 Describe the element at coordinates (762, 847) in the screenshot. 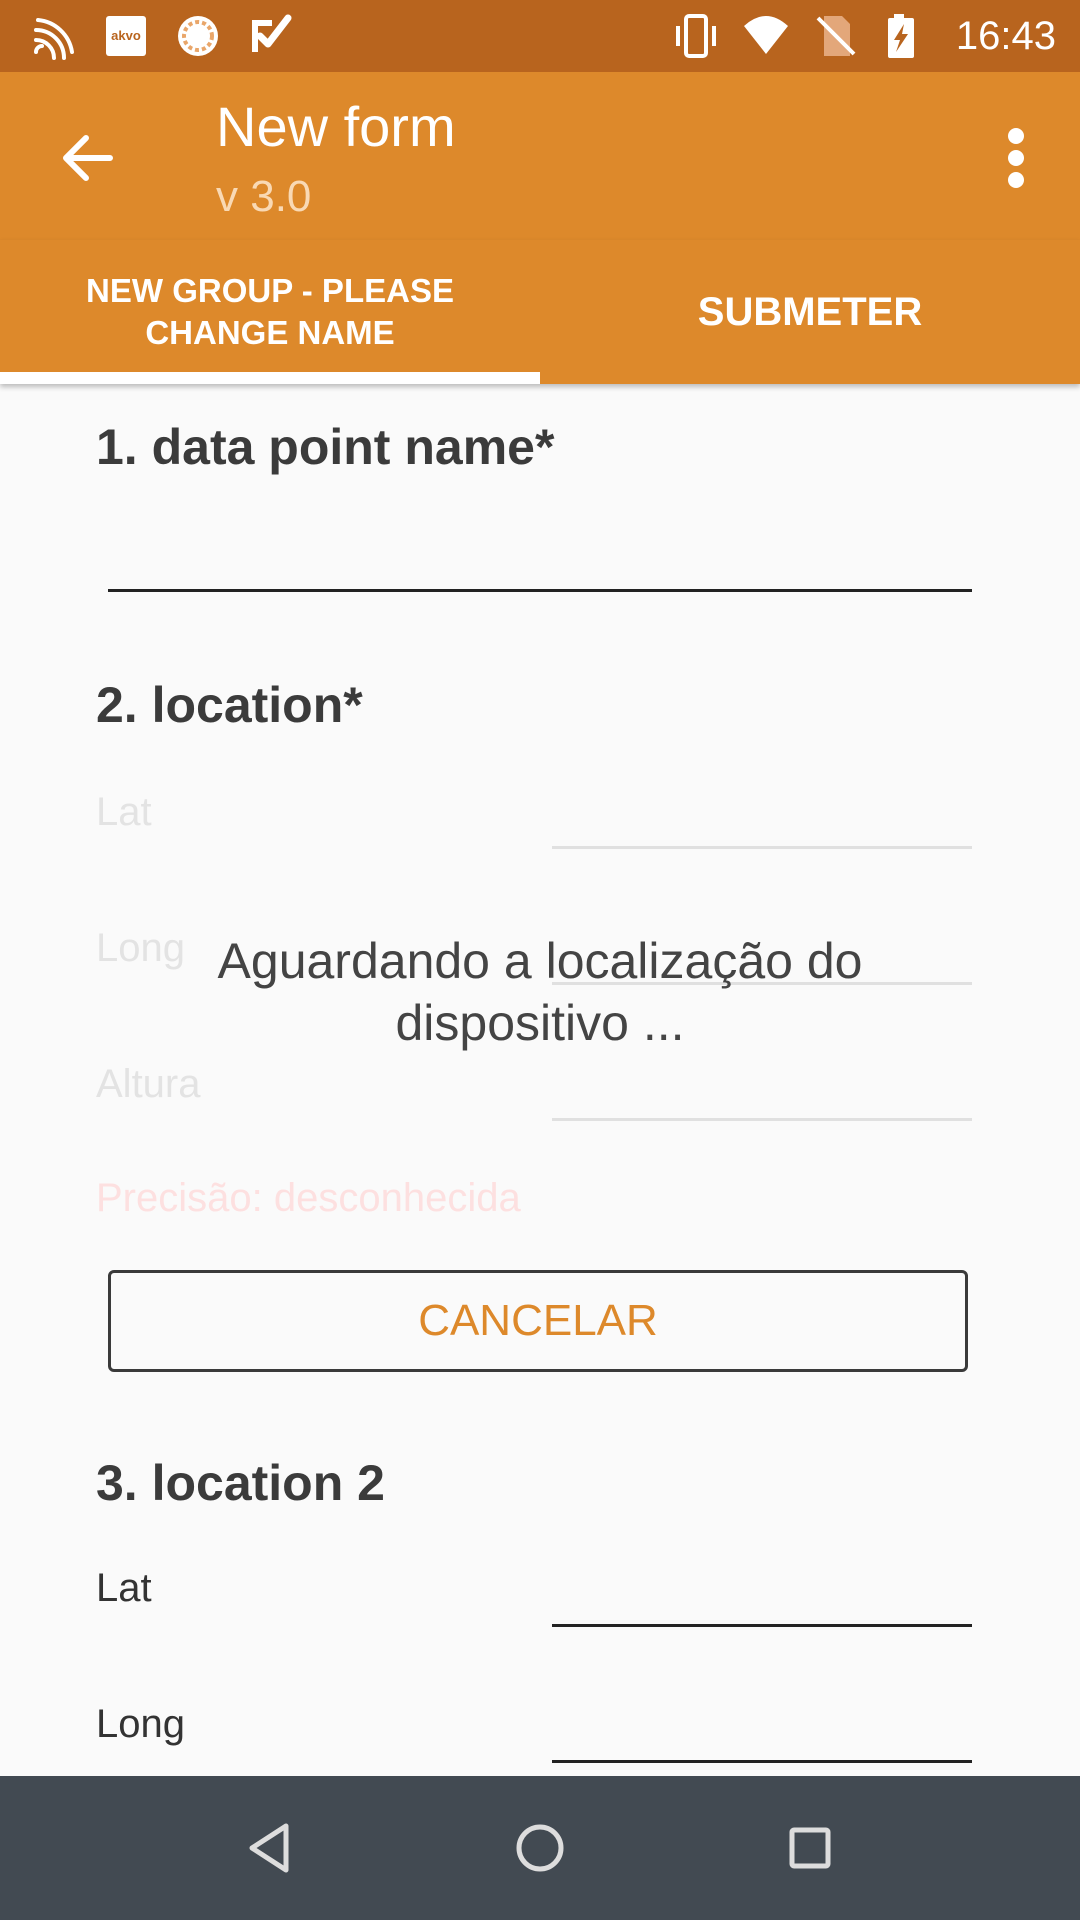

I see `q2-lat-field` at that location.